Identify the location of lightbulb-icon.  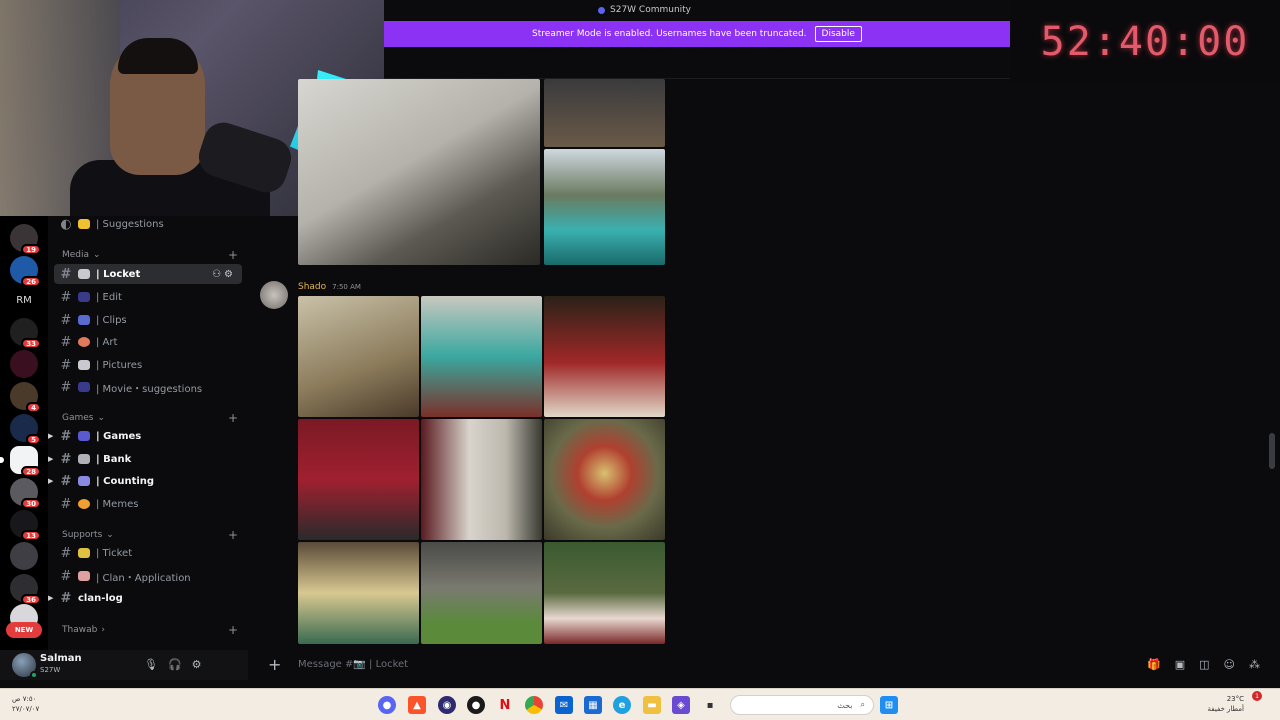
(84, 224).